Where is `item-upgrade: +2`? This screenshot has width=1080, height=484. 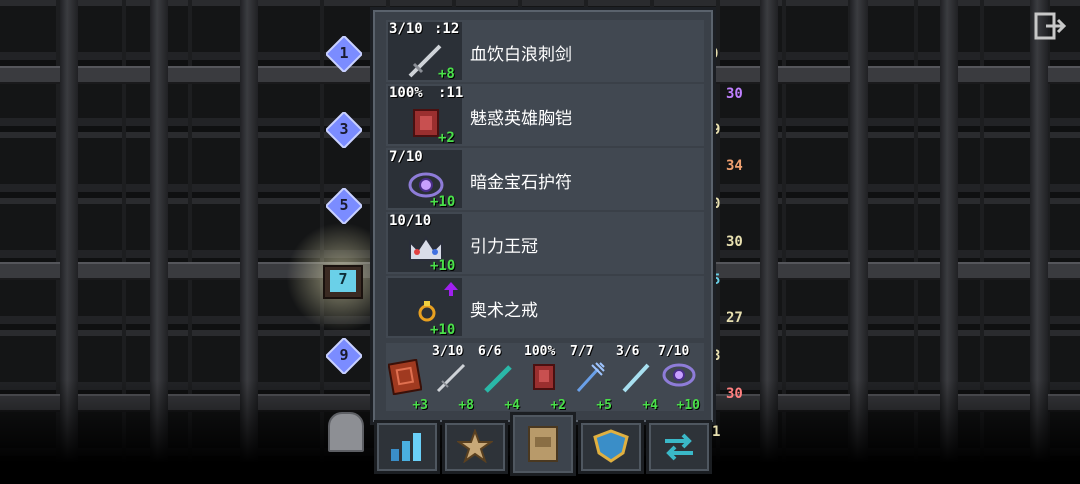
item-upgrade: +2 is located at coordinates (446, 138).